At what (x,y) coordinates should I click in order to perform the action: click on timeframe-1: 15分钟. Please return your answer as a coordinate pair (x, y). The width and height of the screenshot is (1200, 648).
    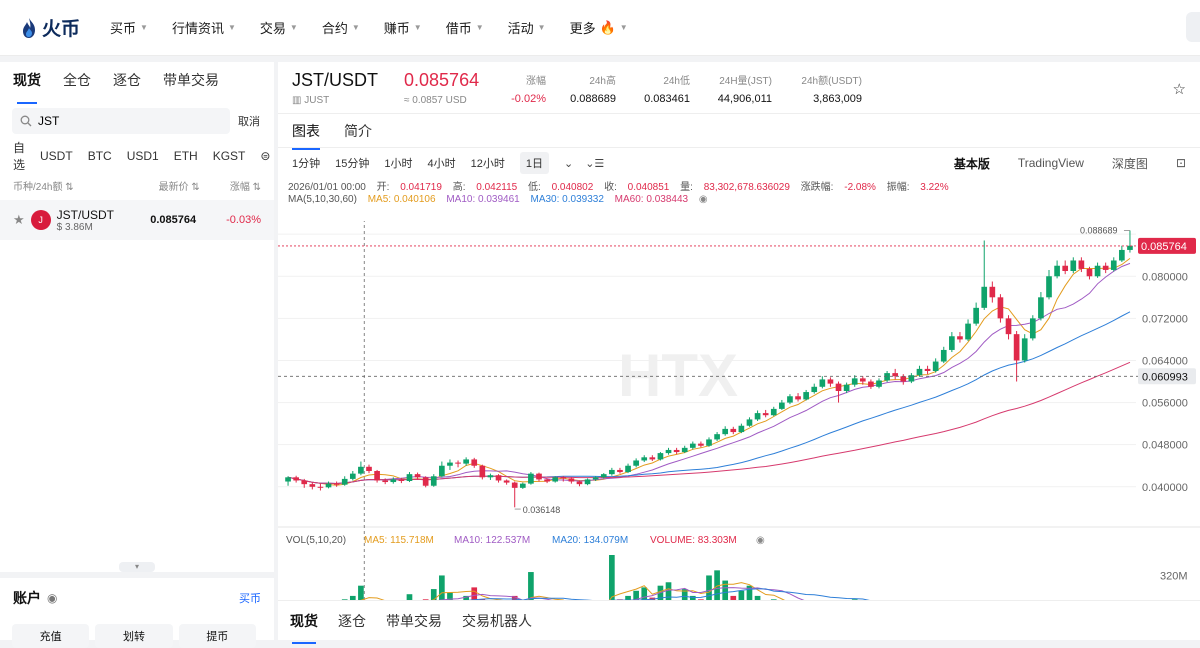
    Looking at the image, I should click on (352, 163).